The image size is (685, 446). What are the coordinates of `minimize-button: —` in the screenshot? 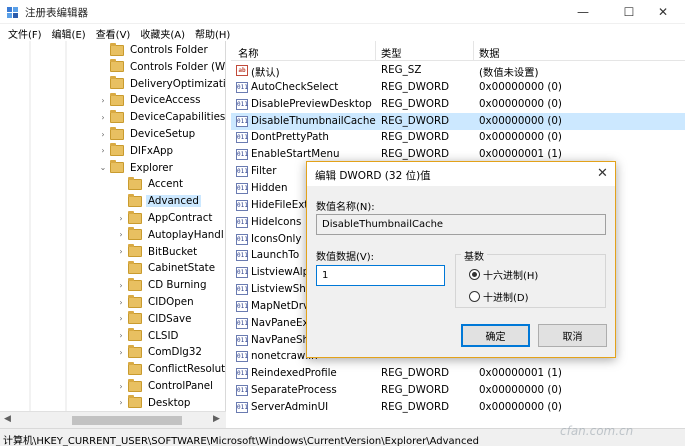 It's located at (583, 12).